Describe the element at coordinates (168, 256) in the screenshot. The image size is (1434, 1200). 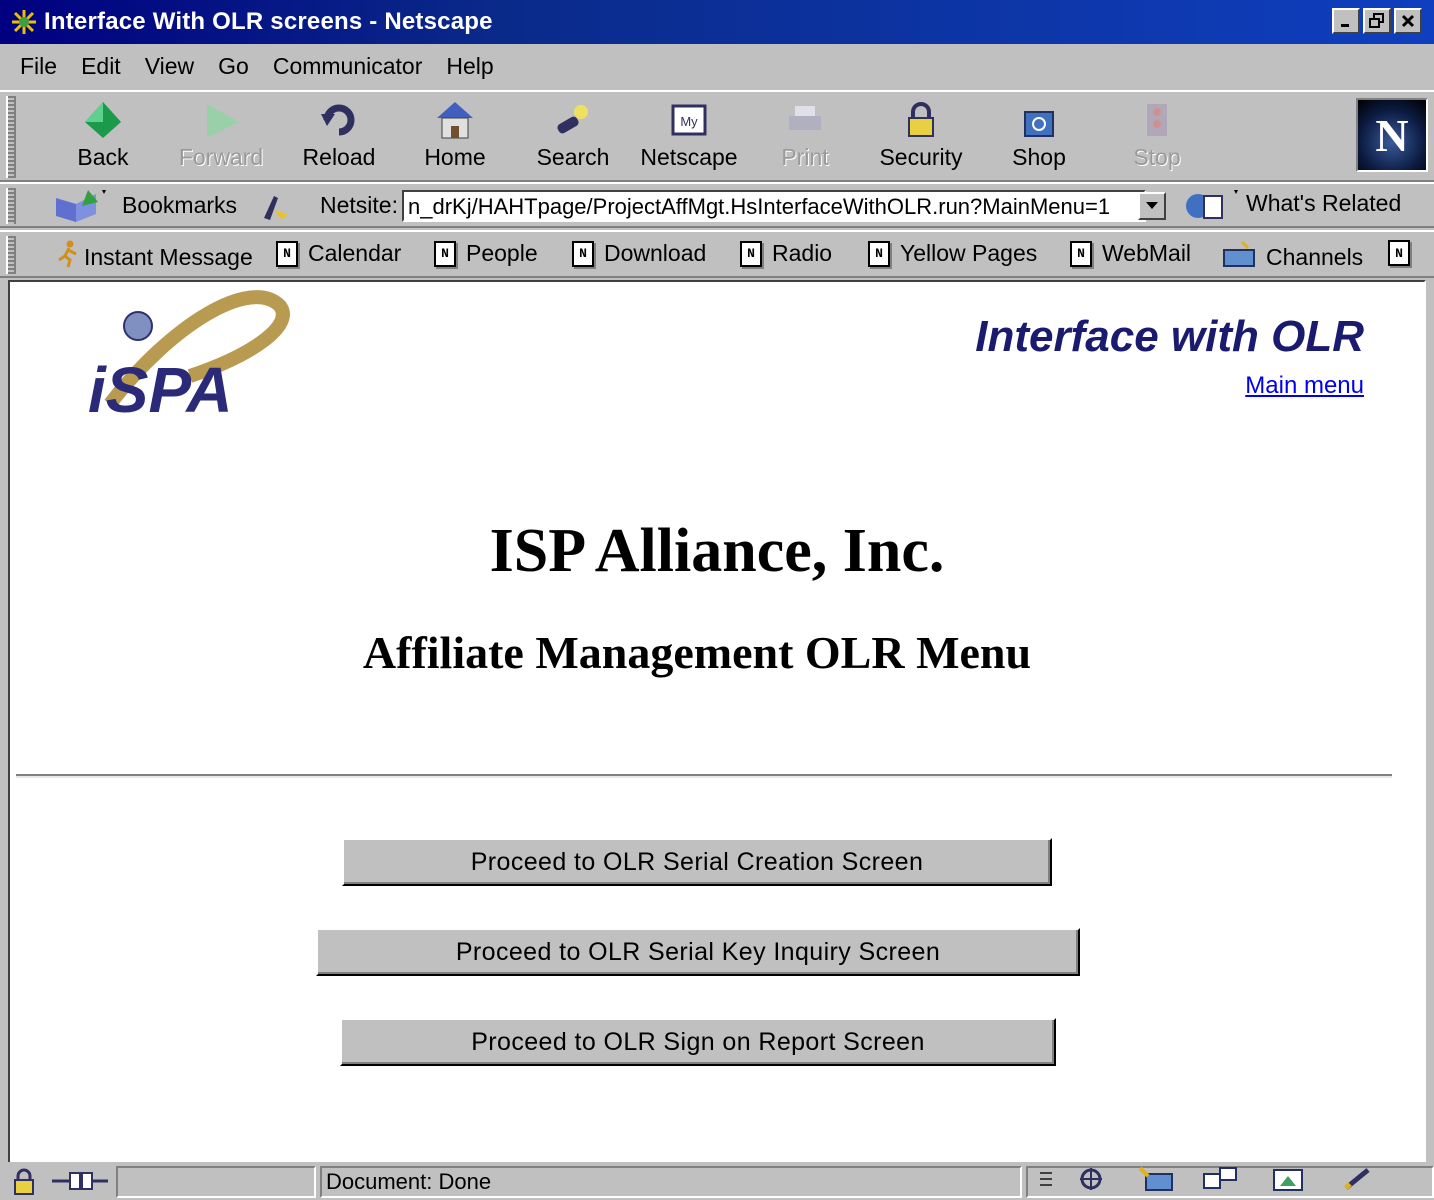
I see `instant-message-label: Instant Message` at that location.